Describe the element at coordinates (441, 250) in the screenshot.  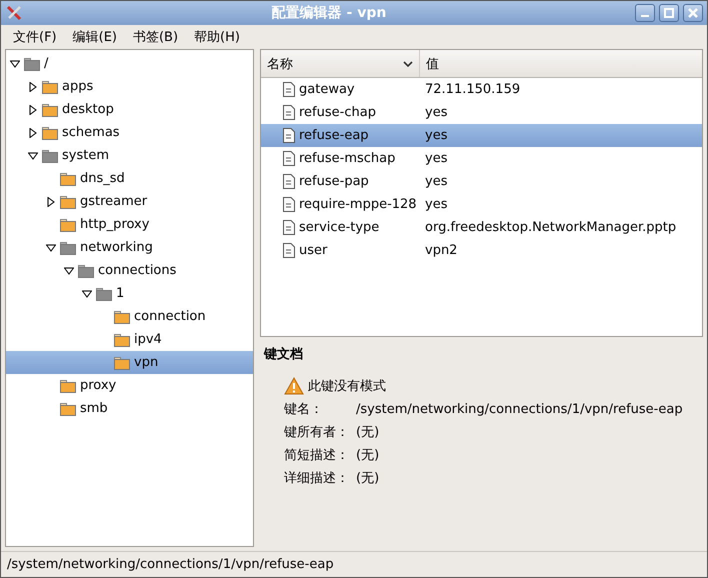
I see `key-value: vpn2` at that location.